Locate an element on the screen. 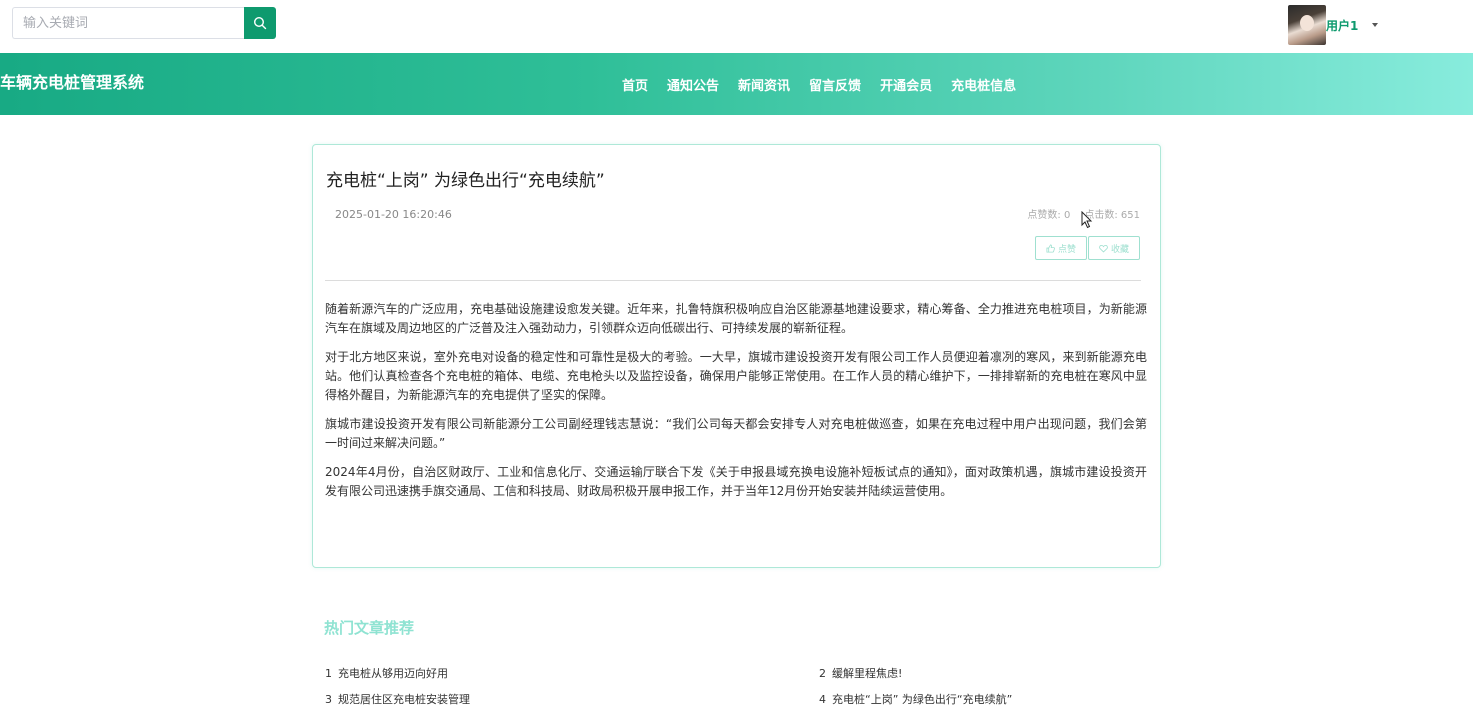 The width and height of the screenshot is (1473, 707). search-button is located at coordinates (260, 23).